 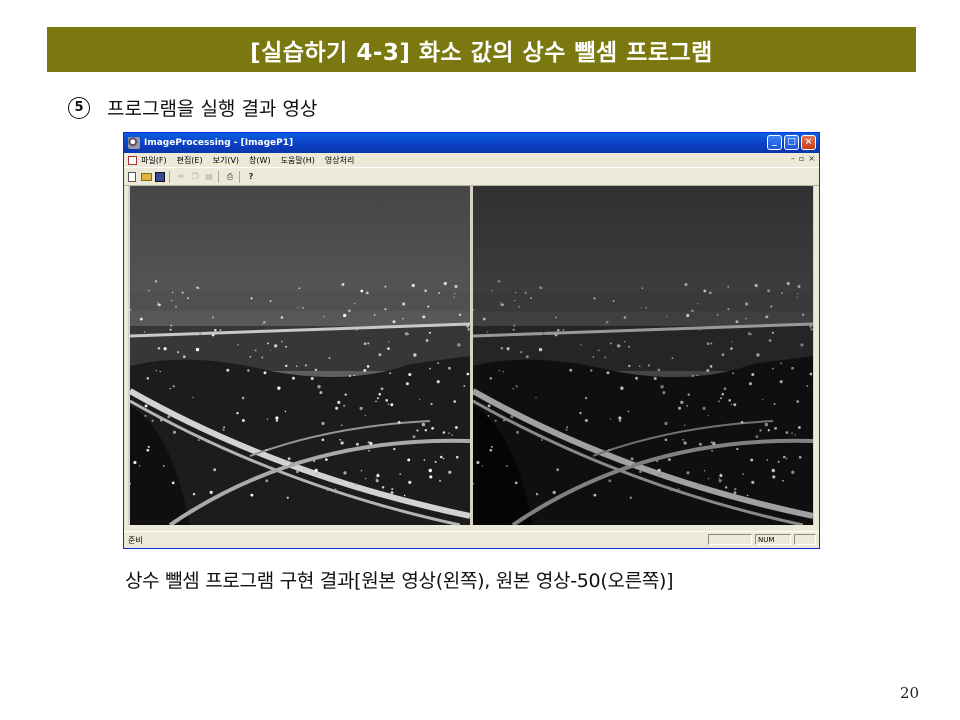 I want to click on paste-icon: ▤, so click(x=209, y=177).